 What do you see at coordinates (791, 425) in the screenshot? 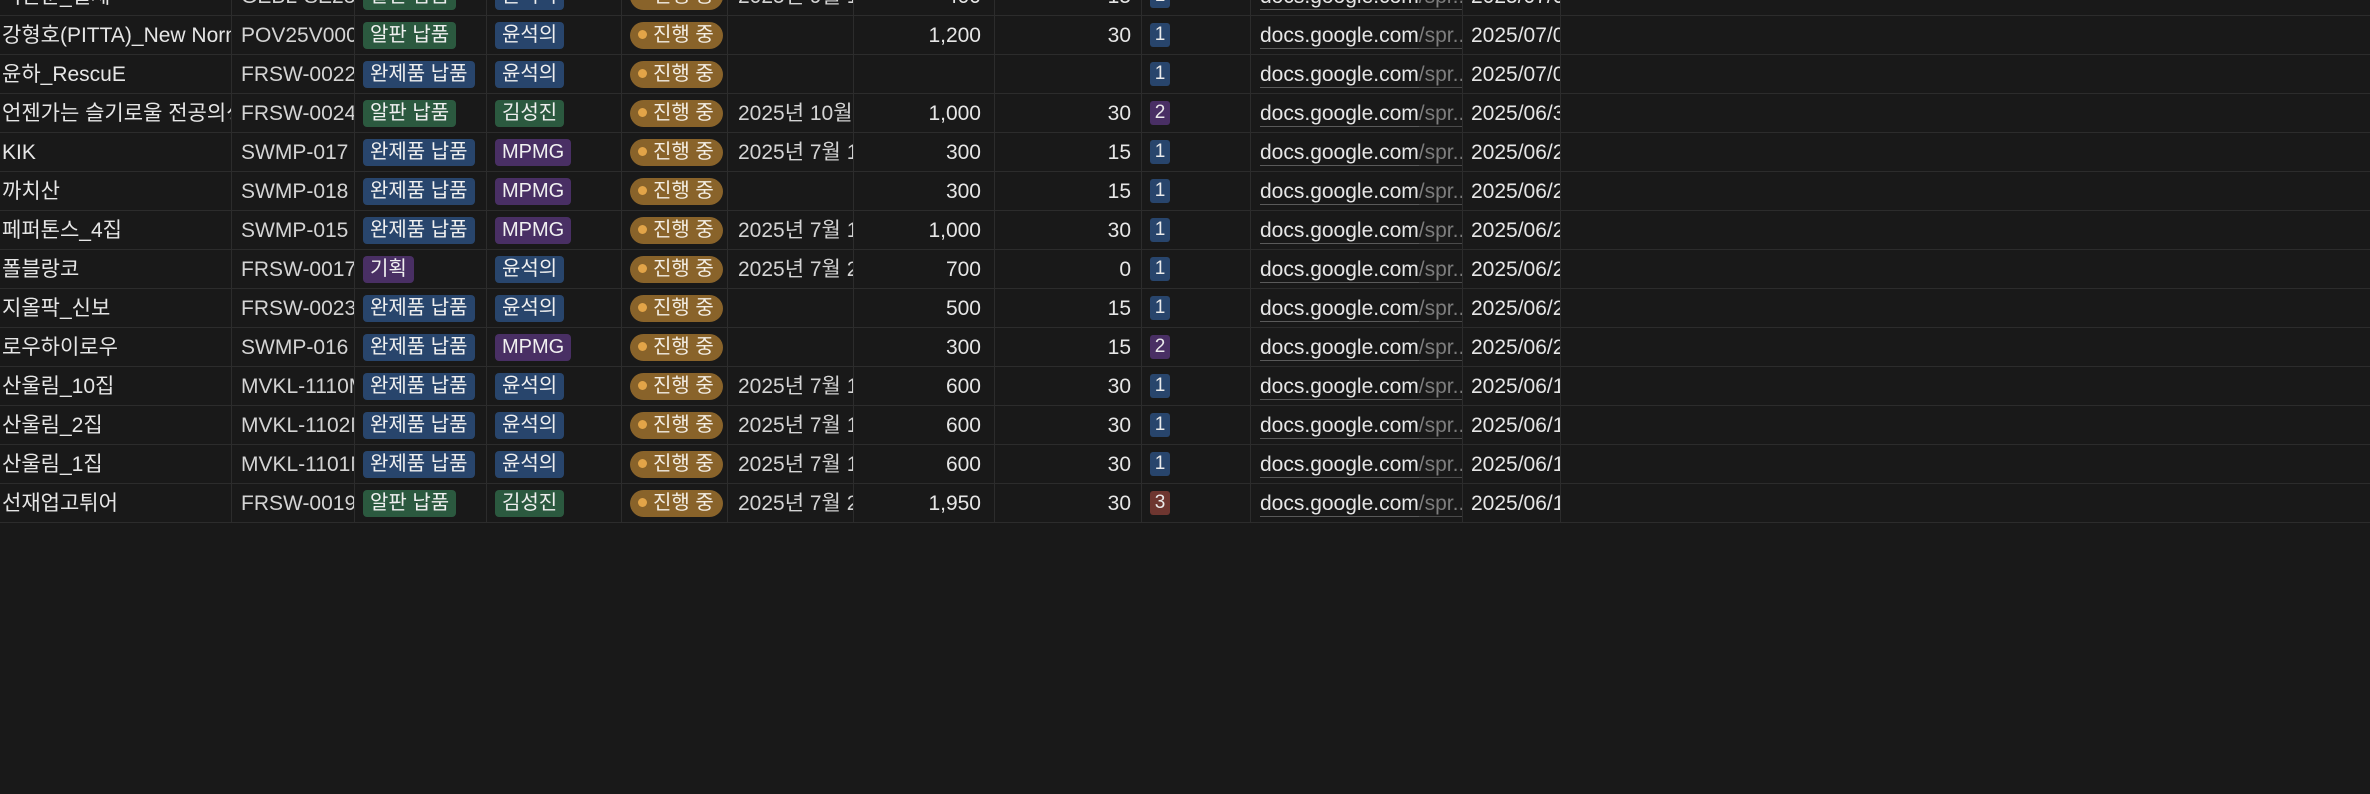
I see `cell-due-date: 2025년 7월 11일` at bounding box center [791, 425].